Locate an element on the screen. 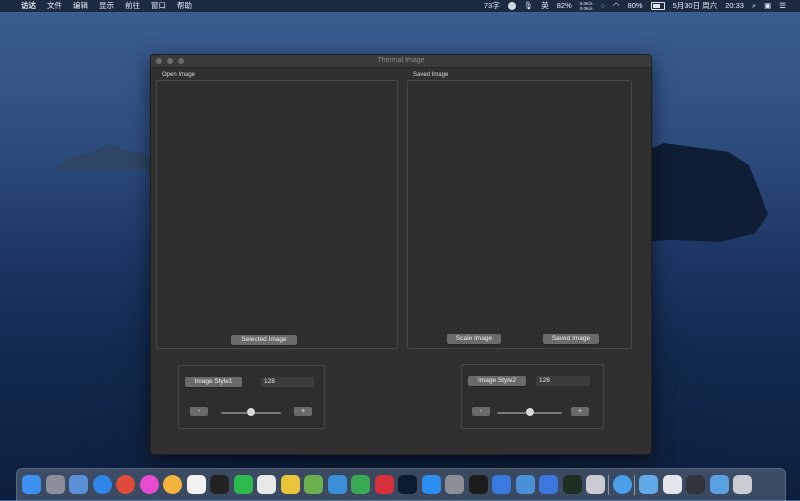 The height and width of the screenshot is (501, 800). style2-slider-knob is located at coordinates (529, 412).